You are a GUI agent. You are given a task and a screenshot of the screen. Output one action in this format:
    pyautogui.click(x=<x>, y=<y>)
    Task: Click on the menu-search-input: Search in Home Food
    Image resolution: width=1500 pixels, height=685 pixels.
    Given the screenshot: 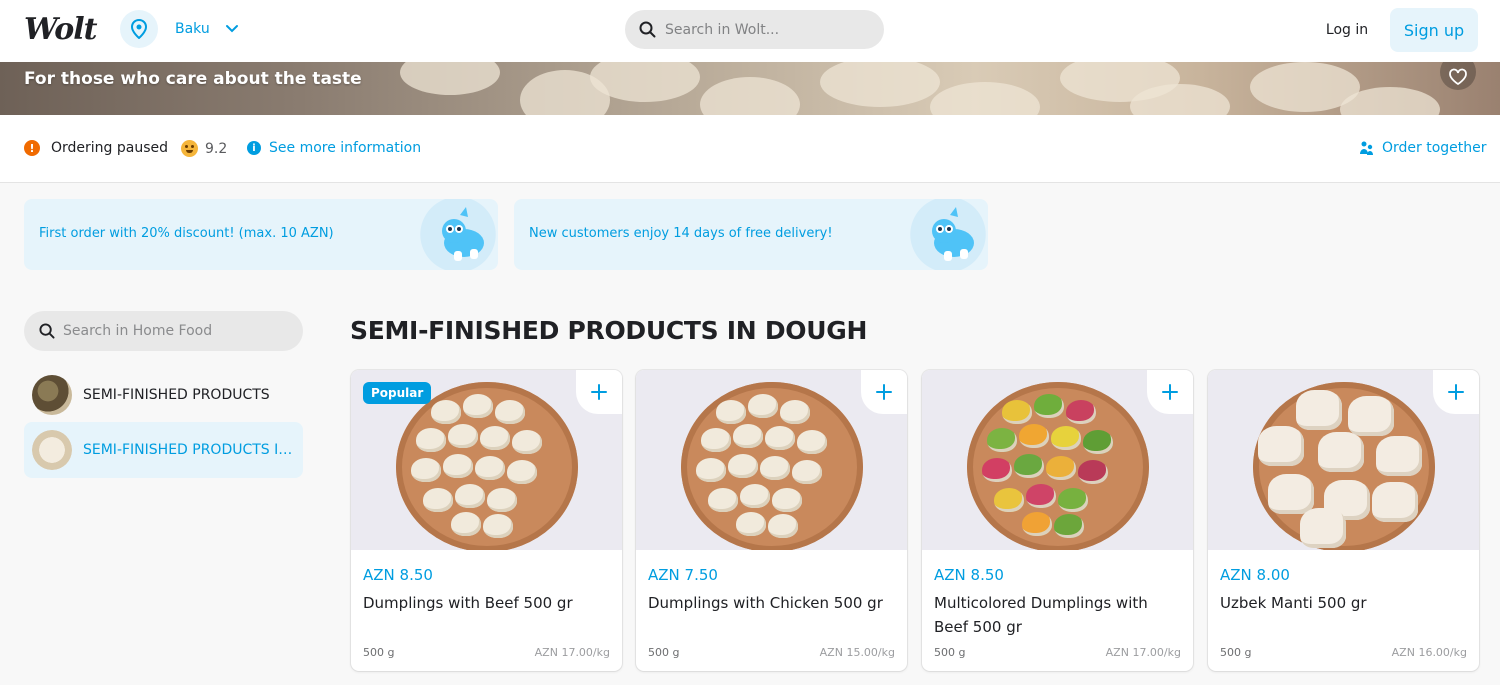 What is the action you would take?
    pyautogui.click(x=163, y=331)
    